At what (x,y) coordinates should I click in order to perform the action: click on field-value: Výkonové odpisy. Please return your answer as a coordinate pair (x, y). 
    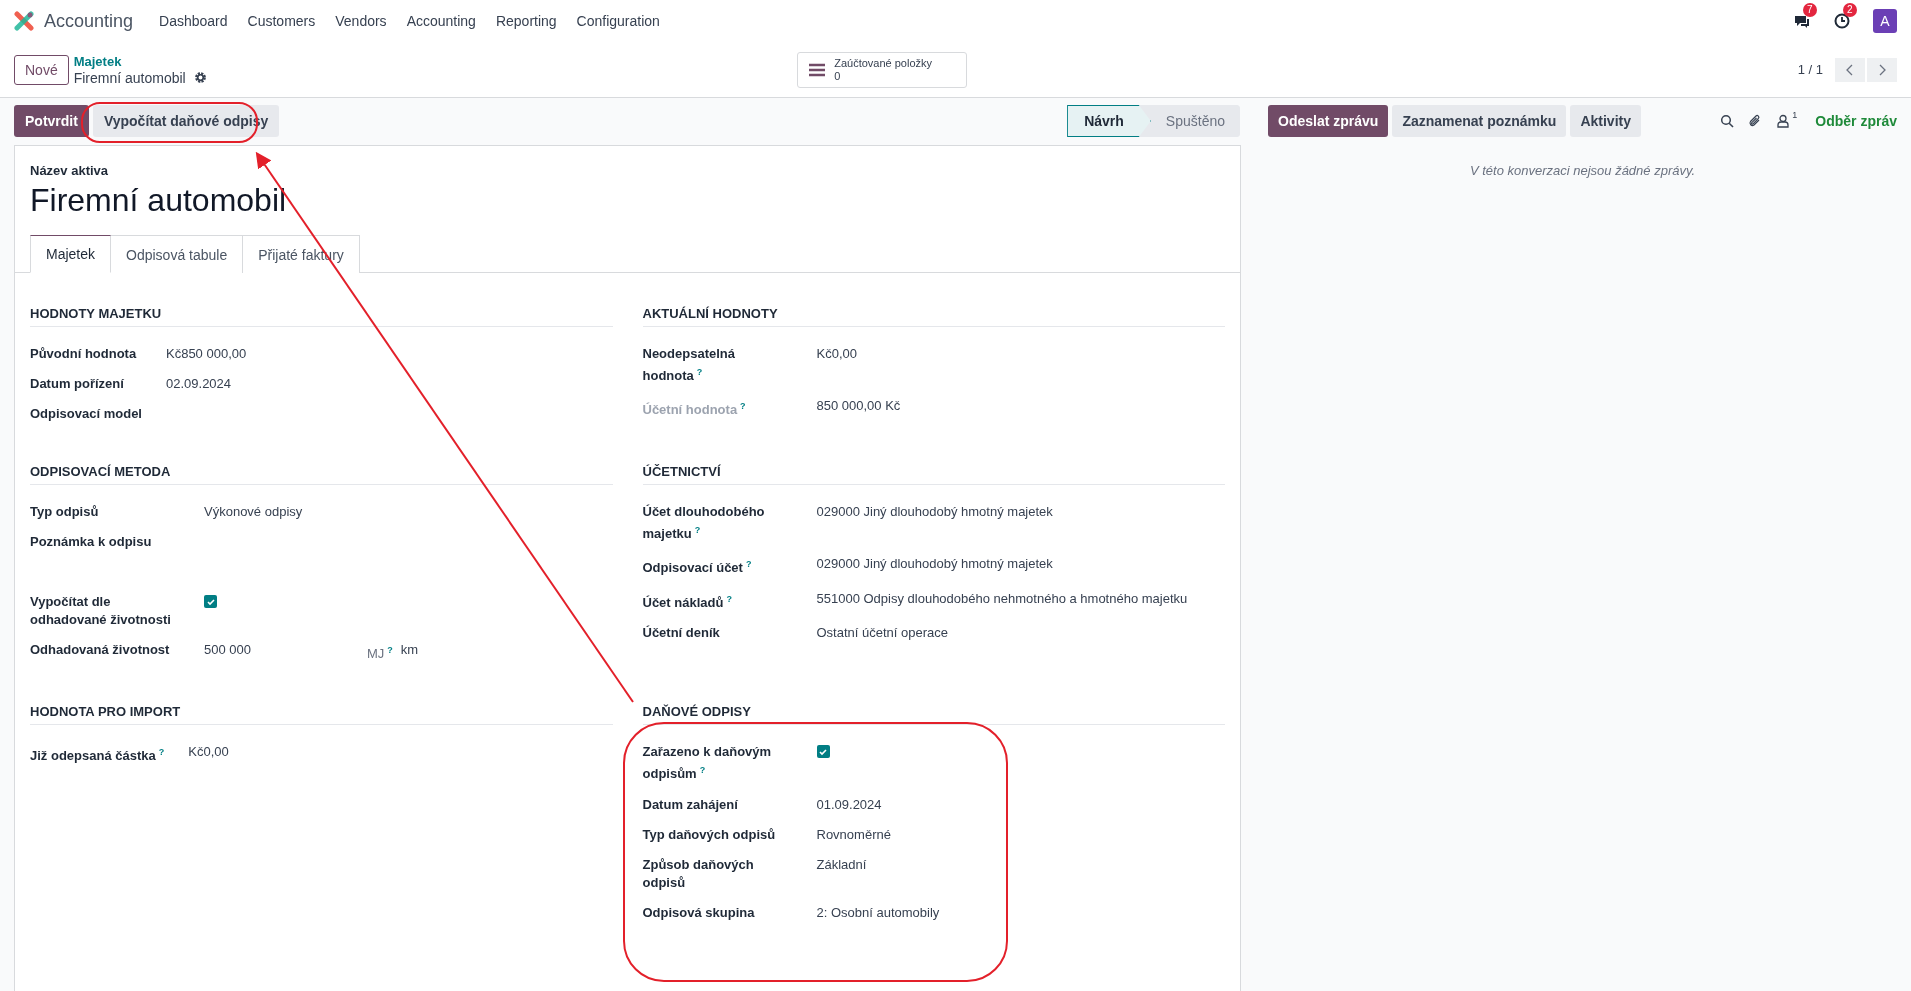
    Looking at the image, I should click on (408, 512).